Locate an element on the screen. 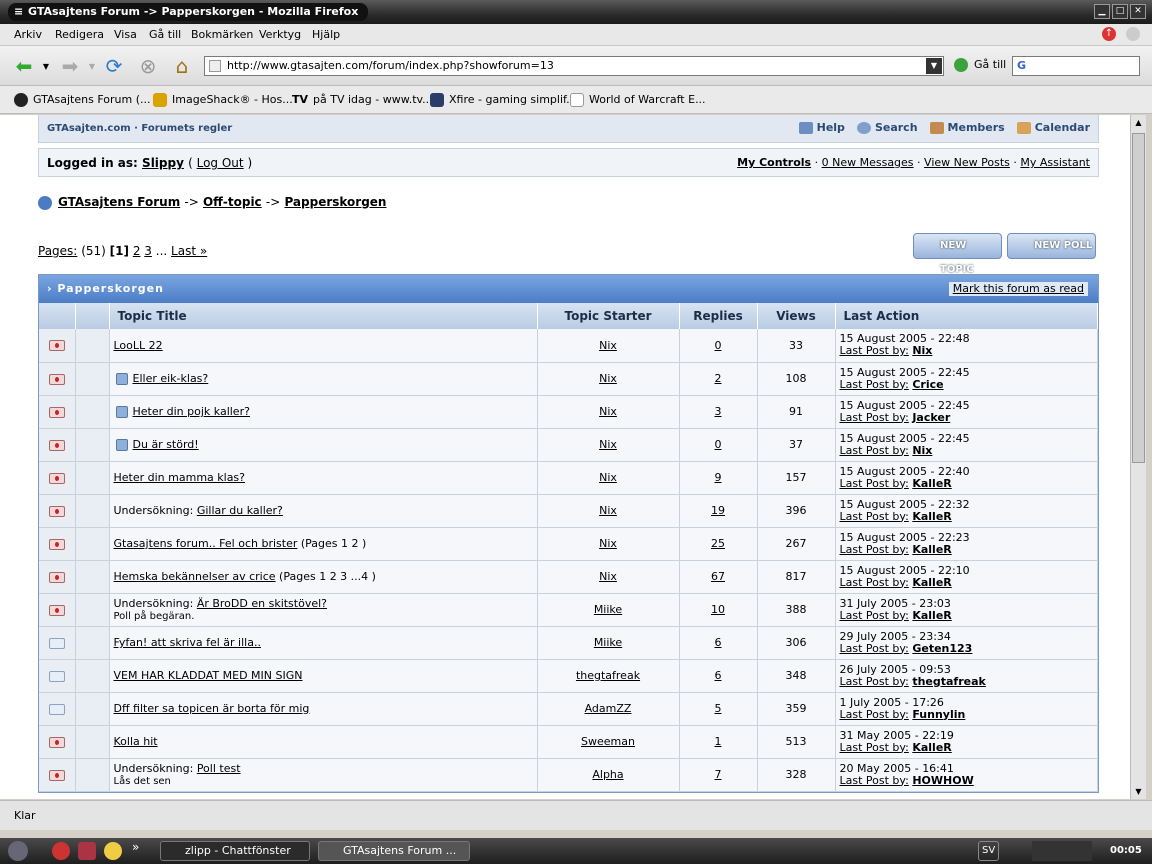  topic-link: Poll test is located at coordinates (219, 768).